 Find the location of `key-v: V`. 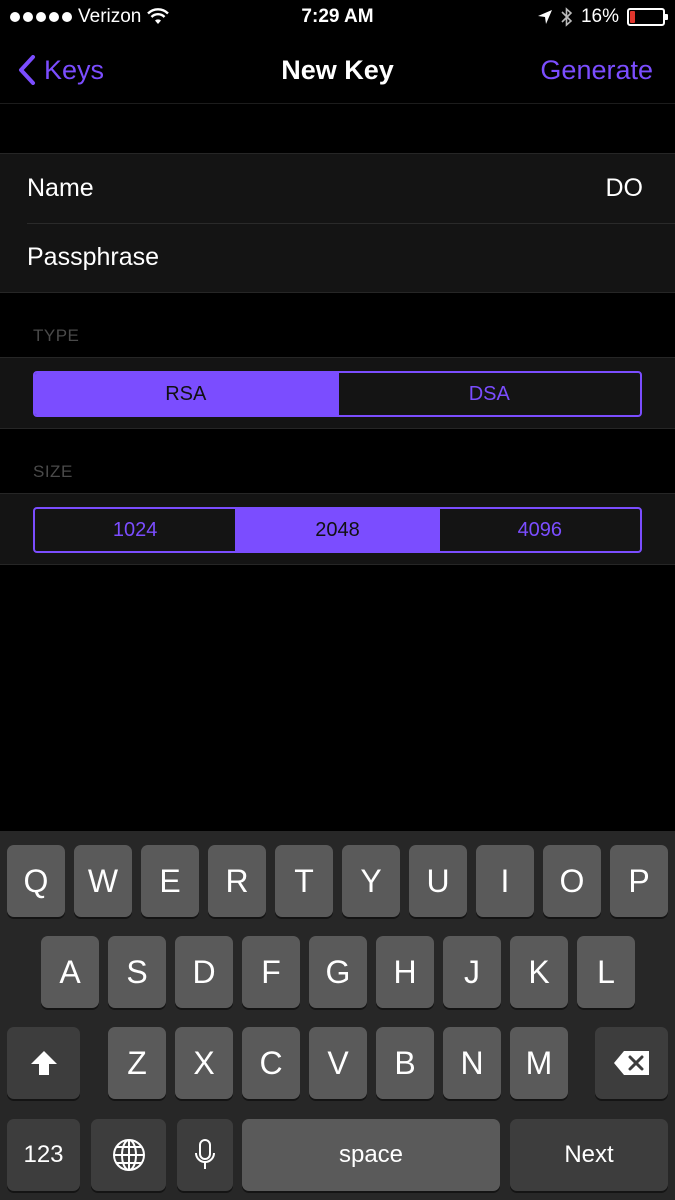

key-v: V is located at coordinates (338, 1063).